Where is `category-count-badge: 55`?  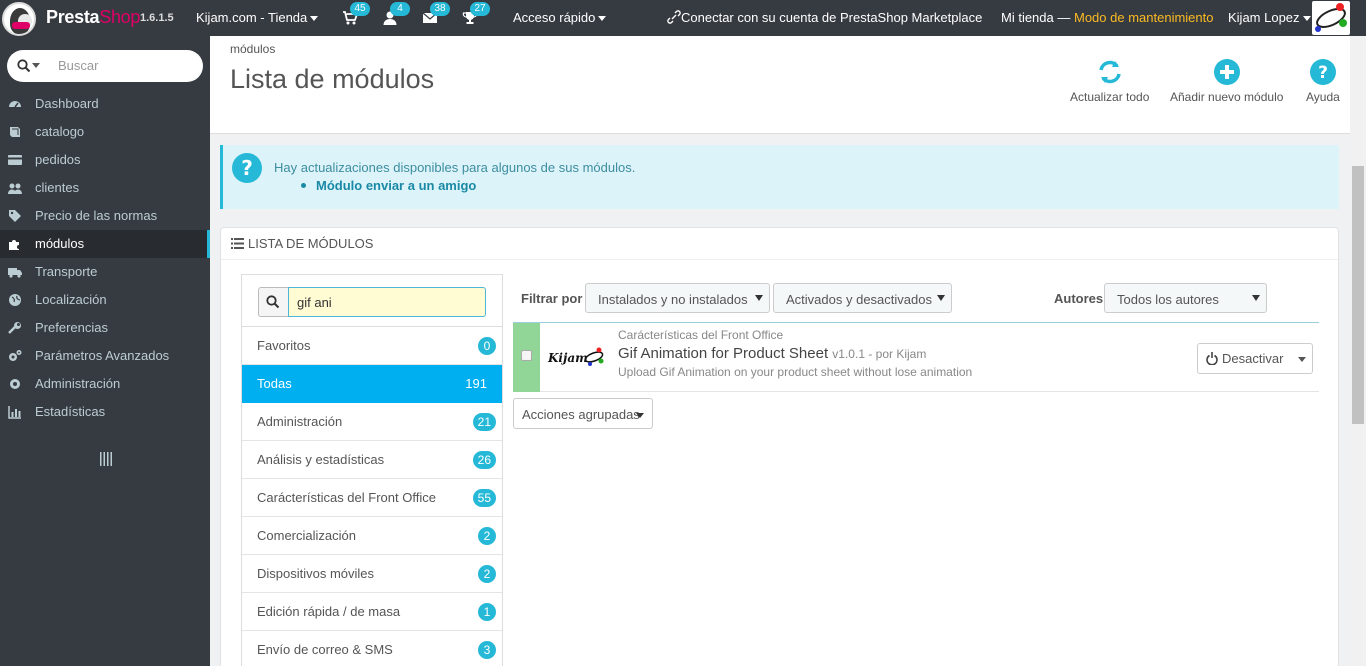
category-count-badge: 55 is located at coordinates (484, 498).